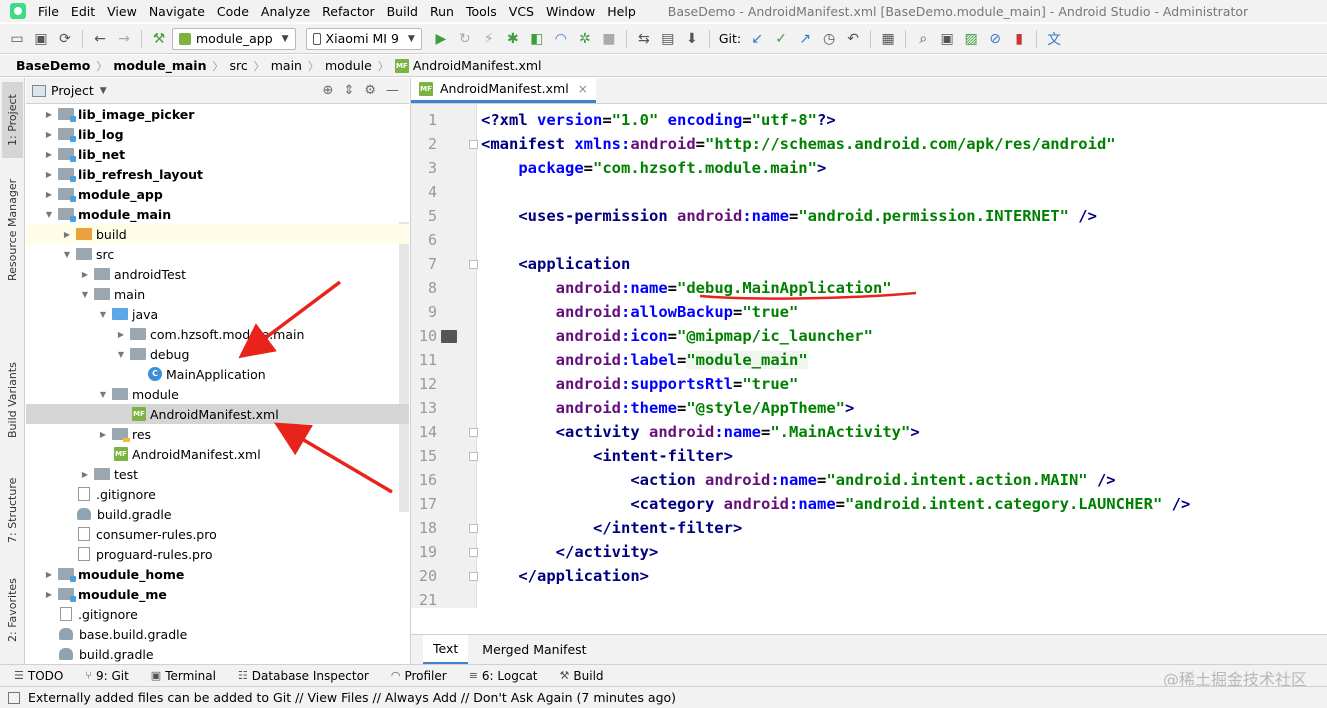  What do you see at coordinates (947, 39) in the screenshot?
I see `layout-inspector-icon: ▣` at bounding box center [947, 39].